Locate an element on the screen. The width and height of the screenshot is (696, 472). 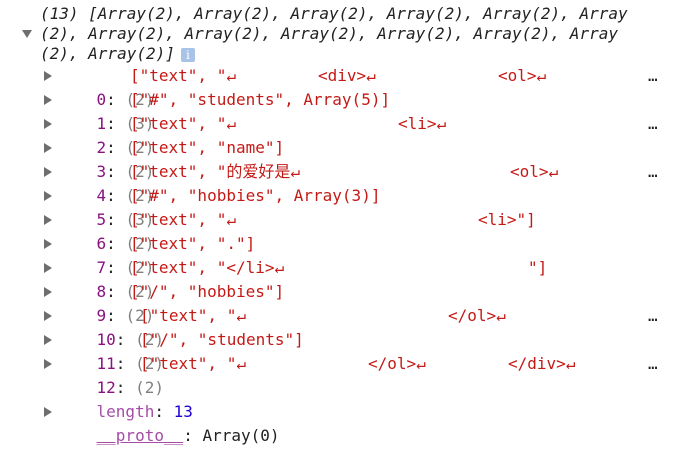
info-icon: i is located at coordinates (187, 54).